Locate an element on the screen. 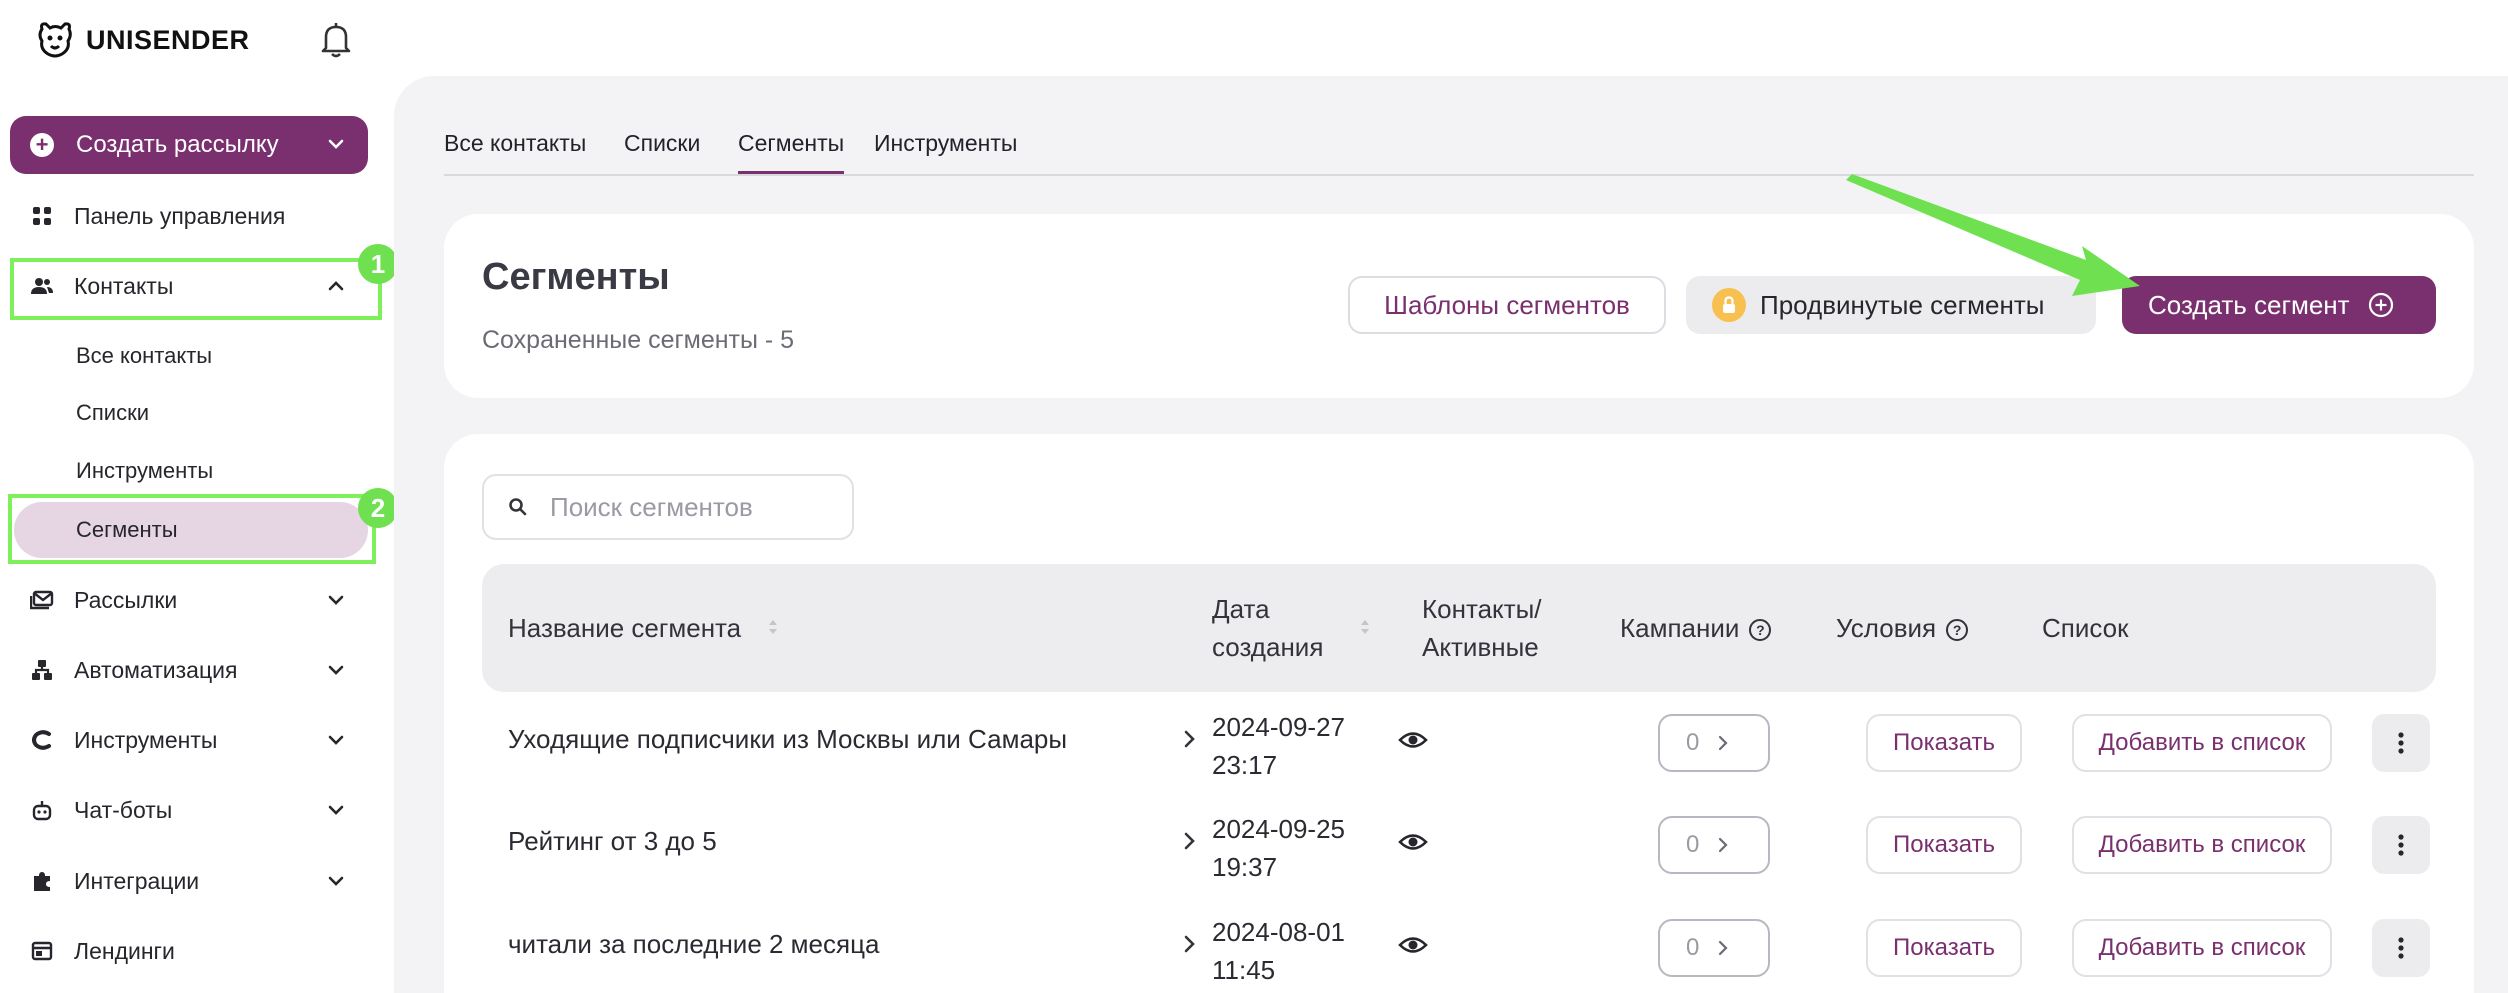 The height and width of the screenshot is (993, 2508). sidebar-subitem-label: Инструменты is located at coordinates (145, 470).